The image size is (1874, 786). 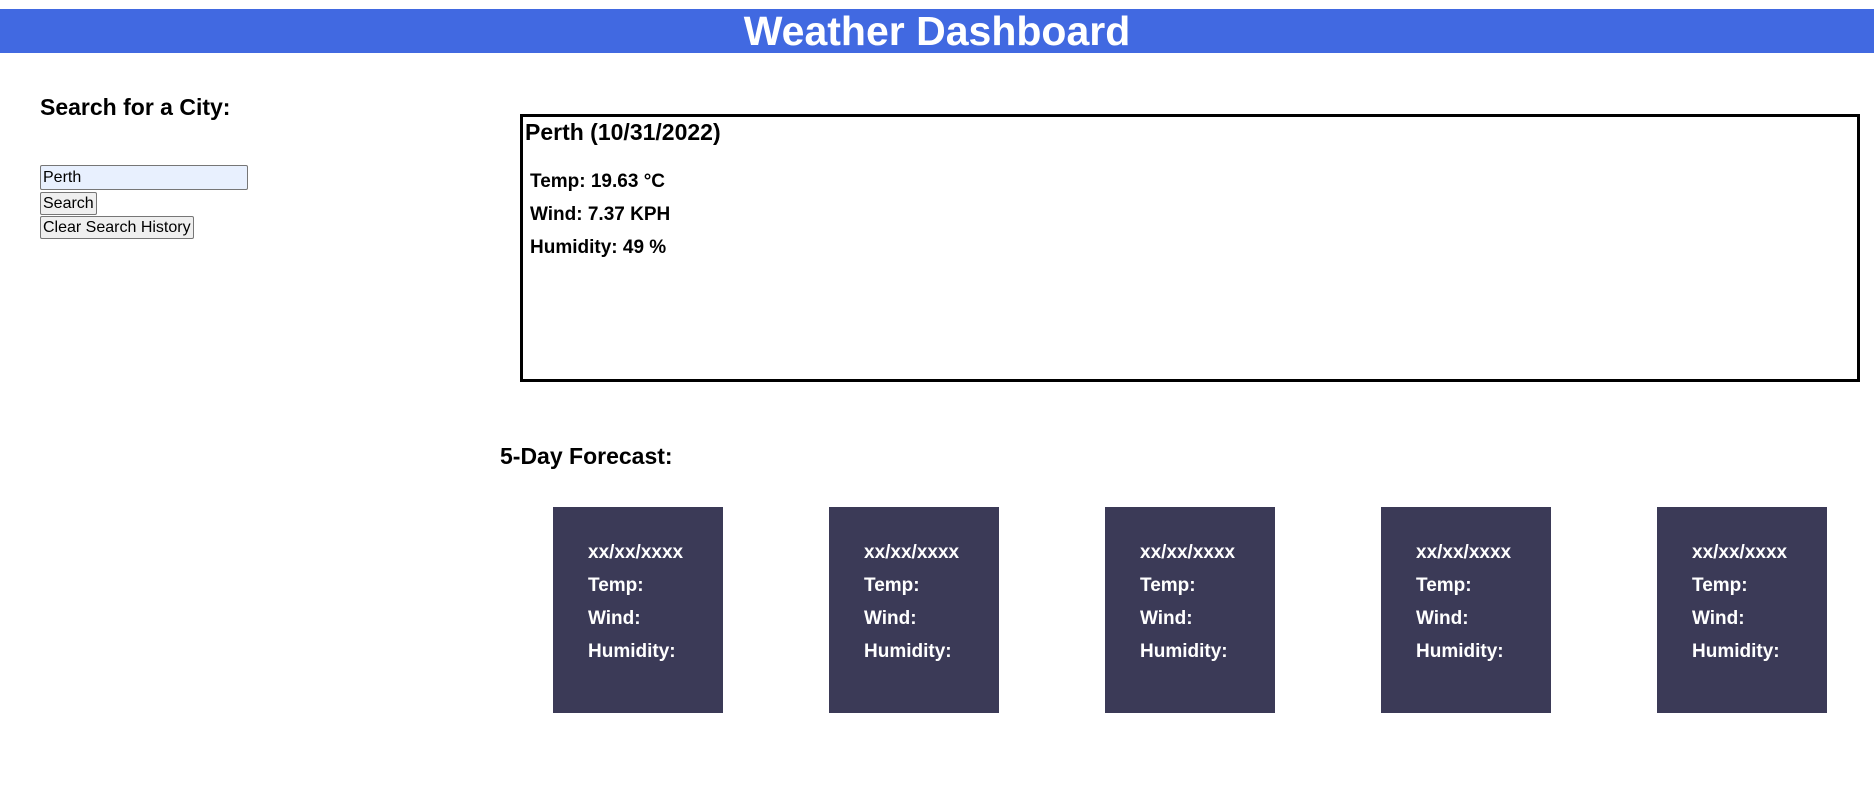 I want to click on current-temp: Temp: 19.63 °C, so click(x=598, y=181).